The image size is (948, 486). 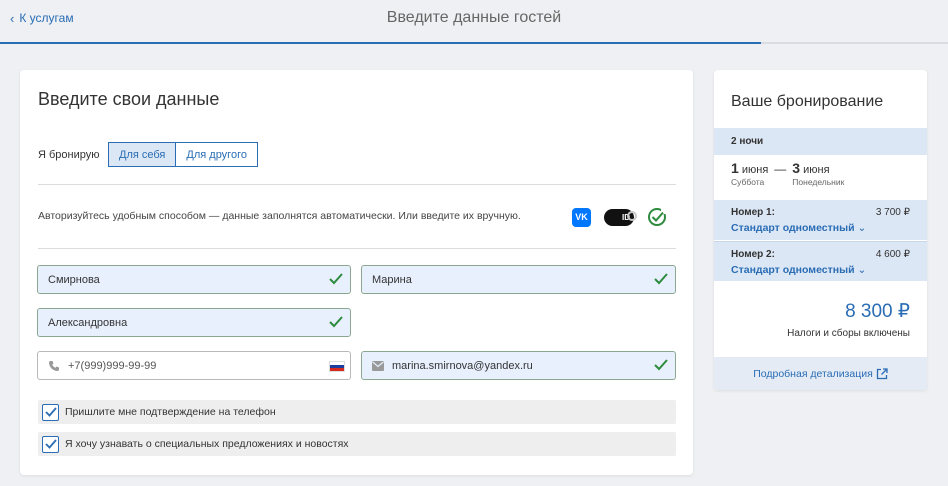 What do you see at coordinates (194, 322) in the screenshot?
I see `middle-name-field: Александровна` at bounding box center [194, 322].